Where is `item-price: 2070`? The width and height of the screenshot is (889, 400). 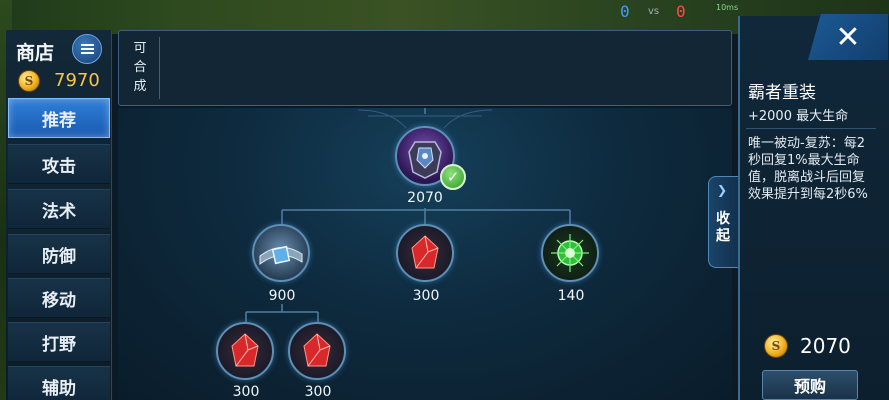
item-price: 2070 is located at coordinates (825, 346).